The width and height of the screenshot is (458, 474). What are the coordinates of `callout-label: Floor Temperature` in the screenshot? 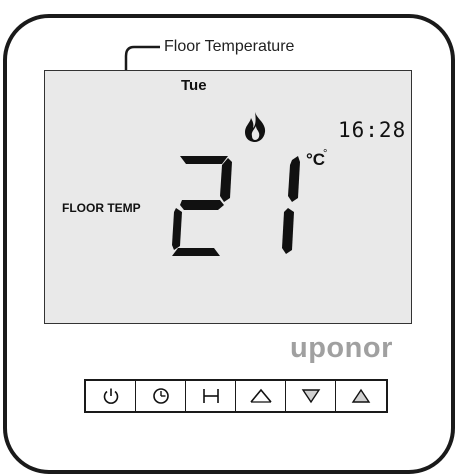 It's located at (229, 46).